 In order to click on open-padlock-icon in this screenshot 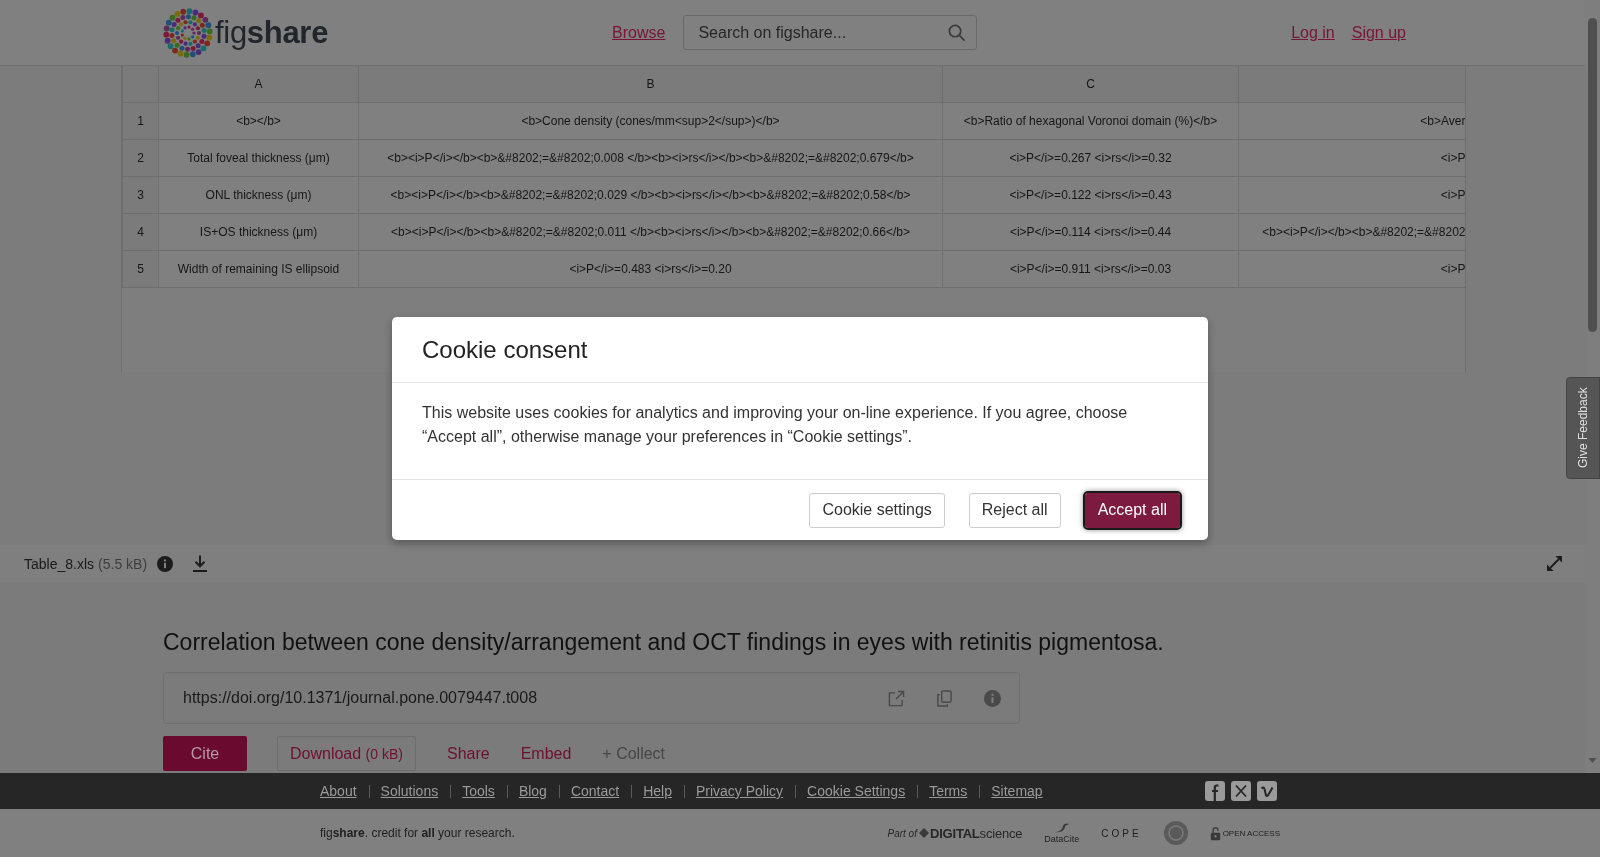, I will do `click(1215, 833)`.